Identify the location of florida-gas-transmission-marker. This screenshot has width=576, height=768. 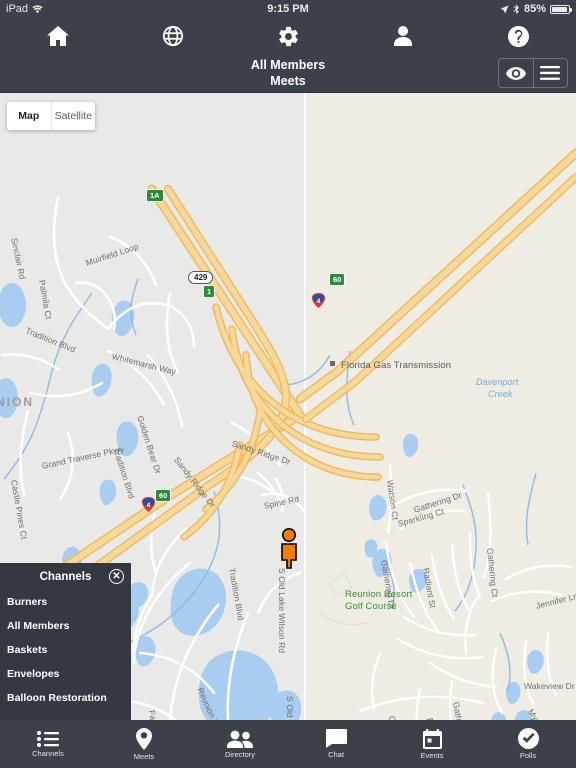
(332, 363).